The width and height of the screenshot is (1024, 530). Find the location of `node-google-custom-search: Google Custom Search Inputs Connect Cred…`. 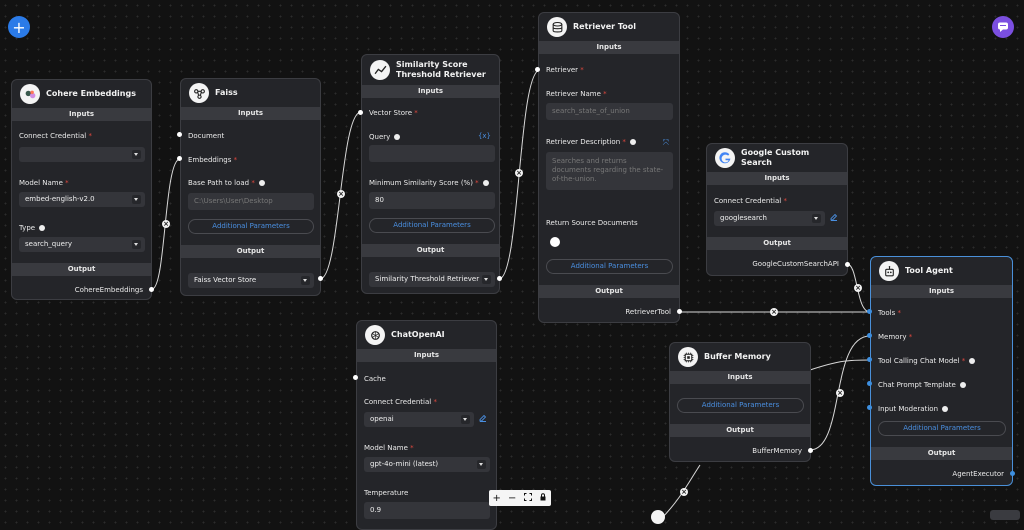

node-google-custom-search: Google Custom Search Inputs Connect Cred… is located at coordinates (777, 209).